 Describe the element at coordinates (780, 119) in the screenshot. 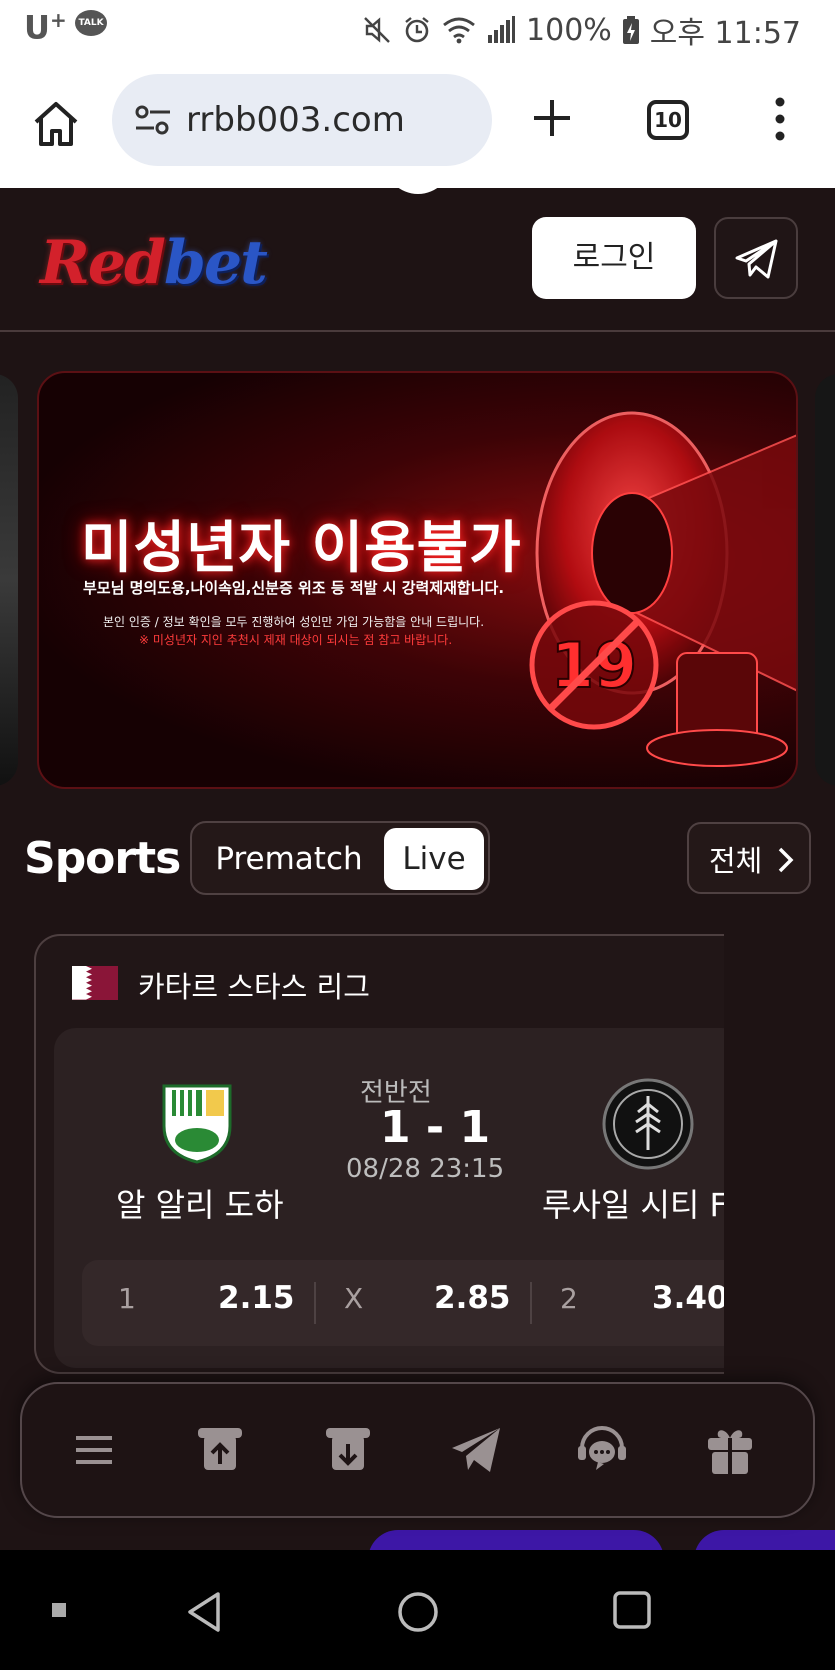

I see `more-menu-icon` at that location.